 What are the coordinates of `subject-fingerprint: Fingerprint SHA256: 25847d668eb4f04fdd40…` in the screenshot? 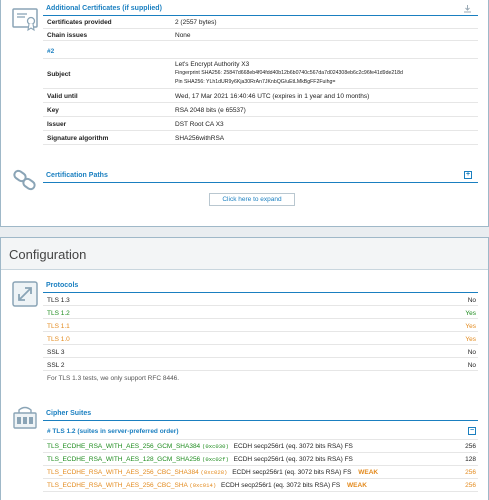 It's located at (289, 73).